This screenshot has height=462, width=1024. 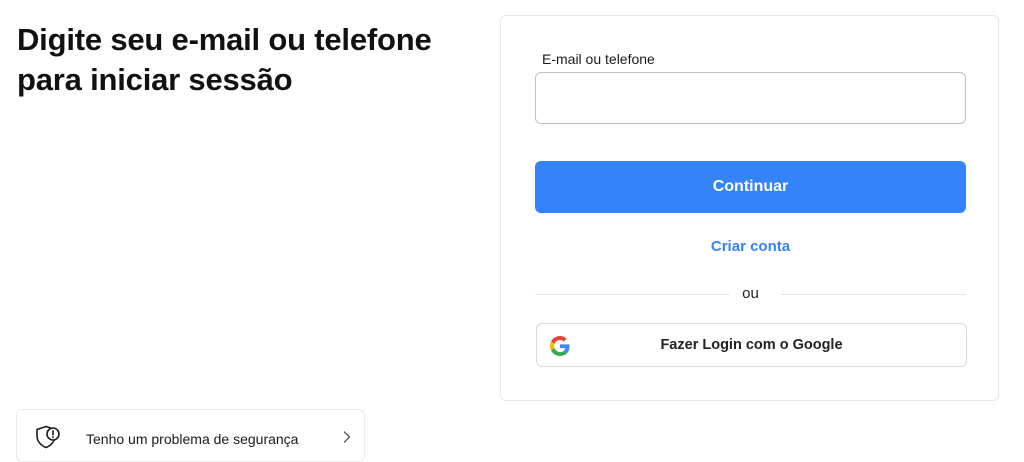 What do you see at coordinates (192, 439) in the screenshot?
I see `security-problem-label: Tenho um problema de segurança` at bounding box center [192, 439].